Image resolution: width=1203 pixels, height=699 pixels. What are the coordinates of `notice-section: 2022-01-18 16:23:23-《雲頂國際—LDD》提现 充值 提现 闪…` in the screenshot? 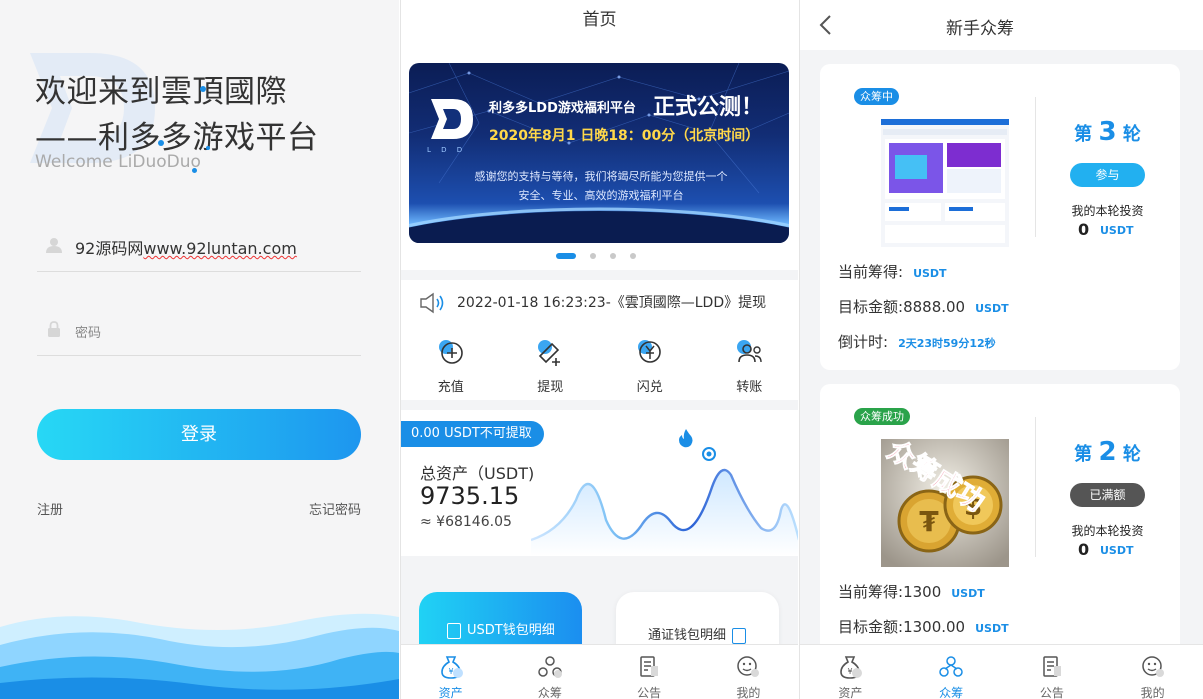 It's located at (599, 340).